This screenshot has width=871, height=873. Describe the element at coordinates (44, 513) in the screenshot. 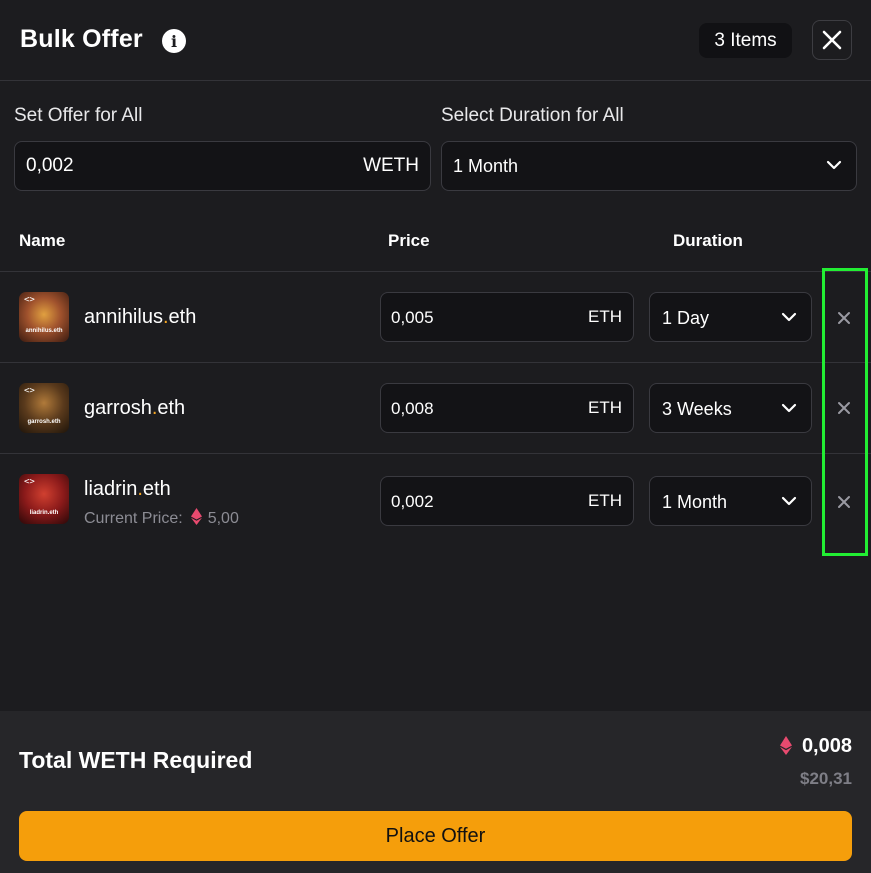

I see `avatar-label: liadrin.eth` at that location.